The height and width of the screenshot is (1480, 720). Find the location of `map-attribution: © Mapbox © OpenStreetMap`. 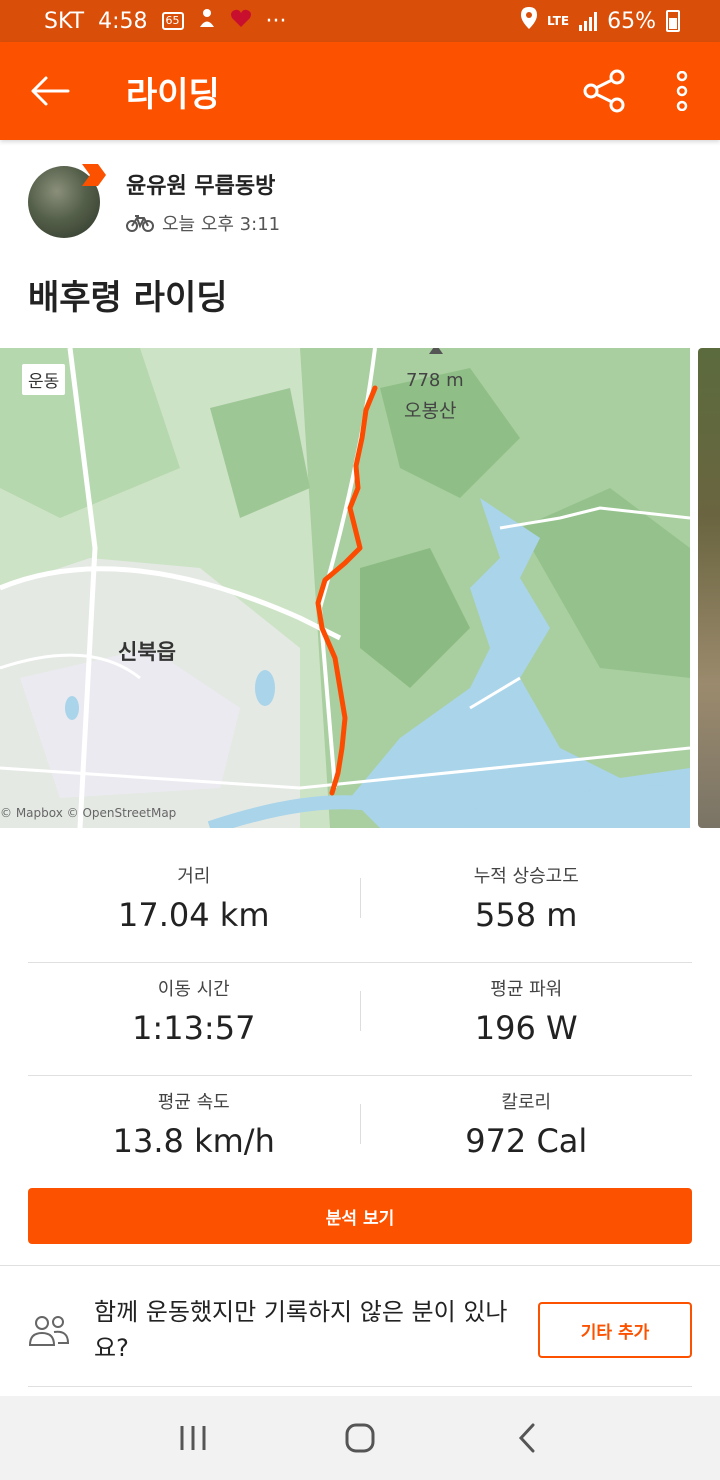

map-attribution: © Mapbox © OpenStreetMap is located at coordinates (88, 813).